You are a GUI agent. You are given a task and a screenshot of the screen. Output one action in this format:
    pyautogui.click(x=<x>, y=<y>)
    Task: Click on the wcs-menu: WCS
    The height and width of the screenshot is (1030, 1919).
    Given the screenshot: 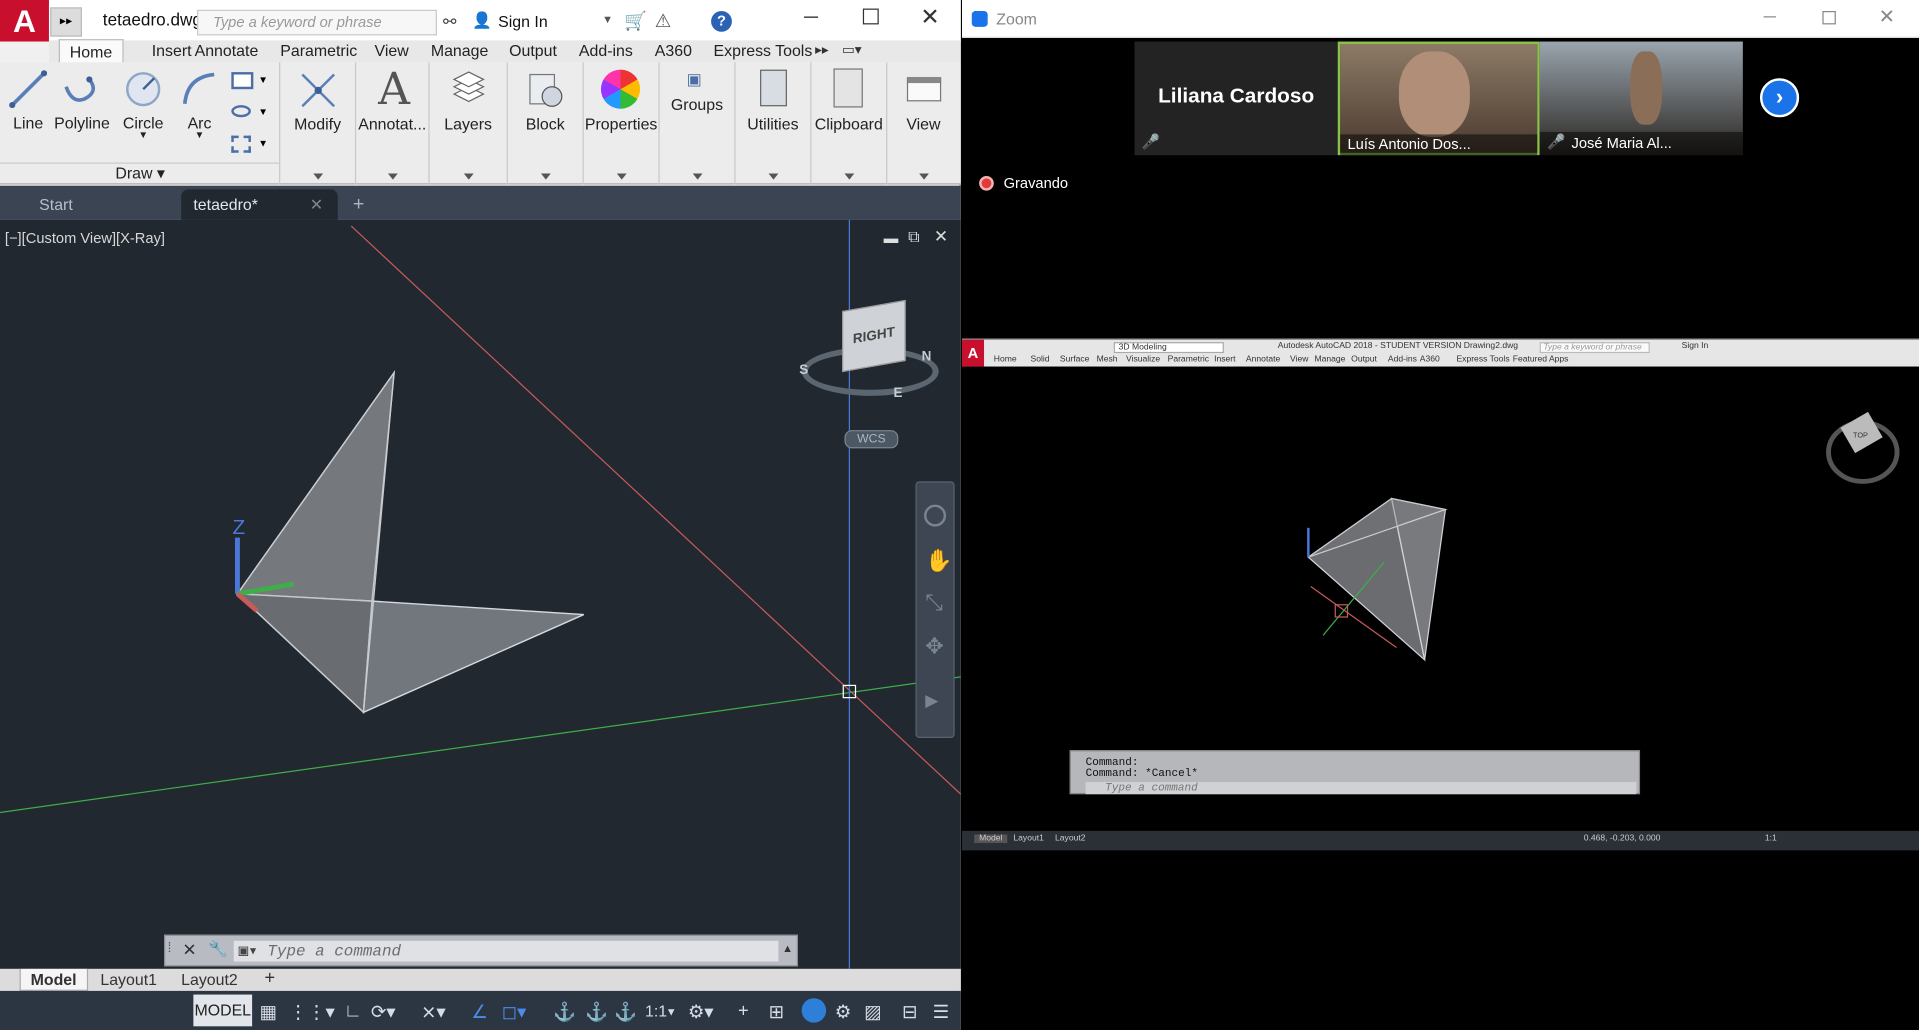 What is the action you would take?
    pyautogui.click(x=871, y=439)
    